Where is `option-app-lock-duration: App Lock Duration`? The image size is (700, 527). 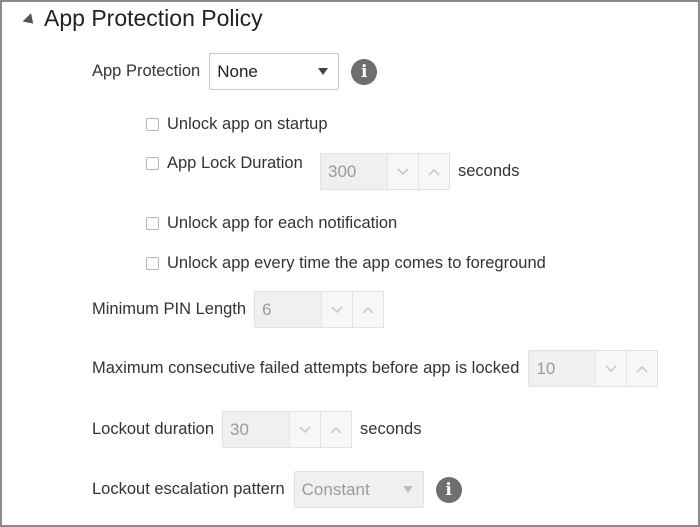 option-app-lock-duration: App Lock Duration is located at coordinates (224, 163).